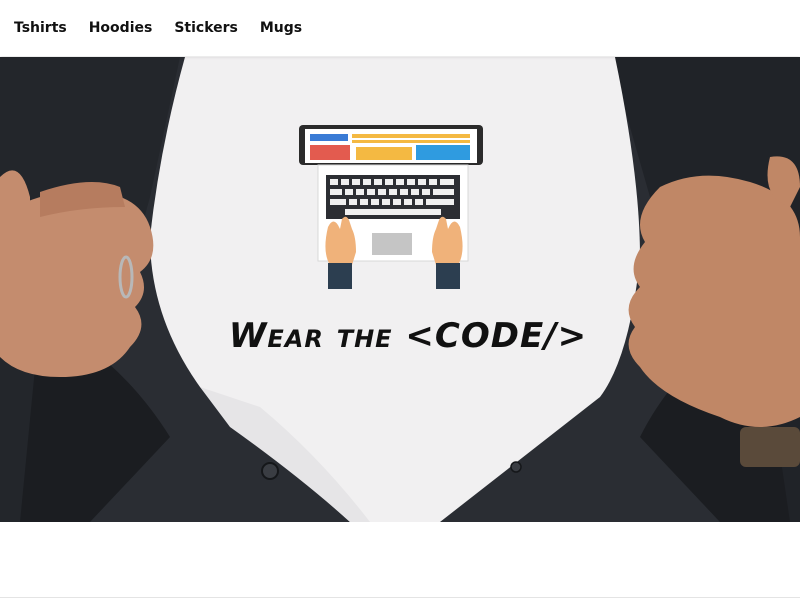 This screenshot has width=800, height=600. I want to click on hero-headline: Wear the <CODE/>, so click(408, 336).